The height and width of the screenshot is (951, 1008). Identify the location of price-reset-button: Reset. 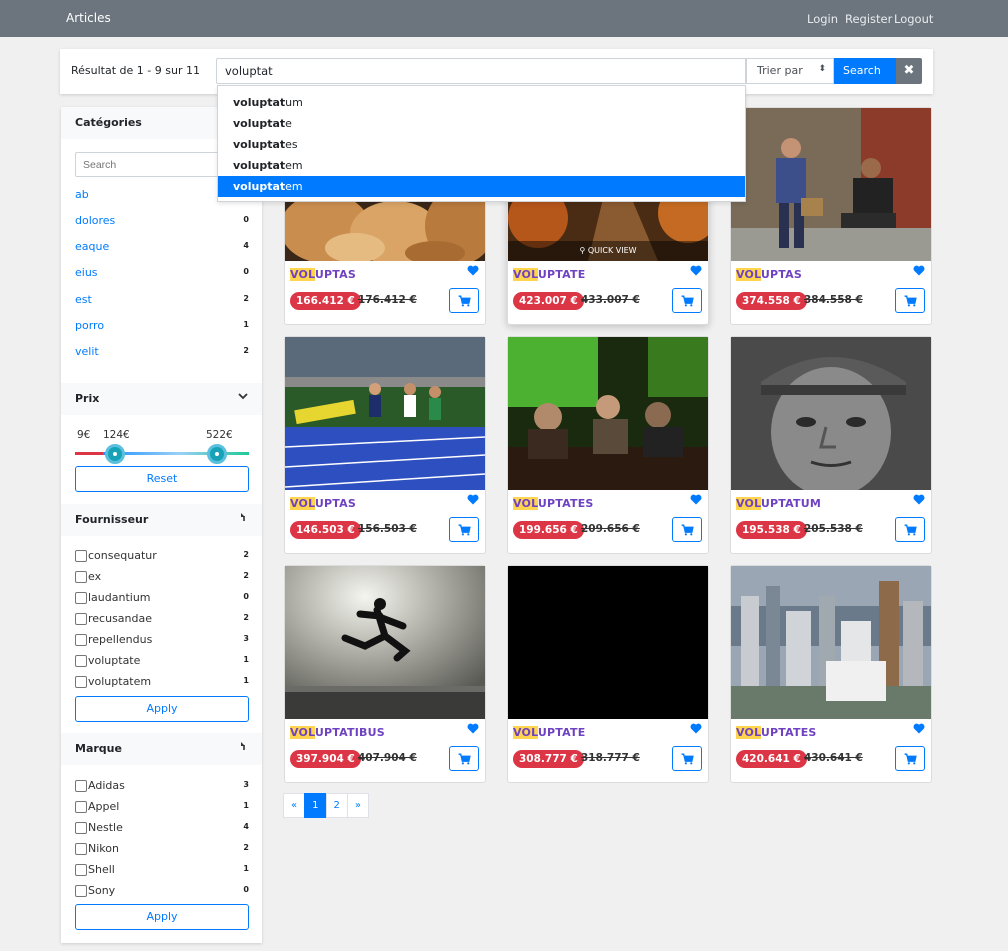
(162, 479).